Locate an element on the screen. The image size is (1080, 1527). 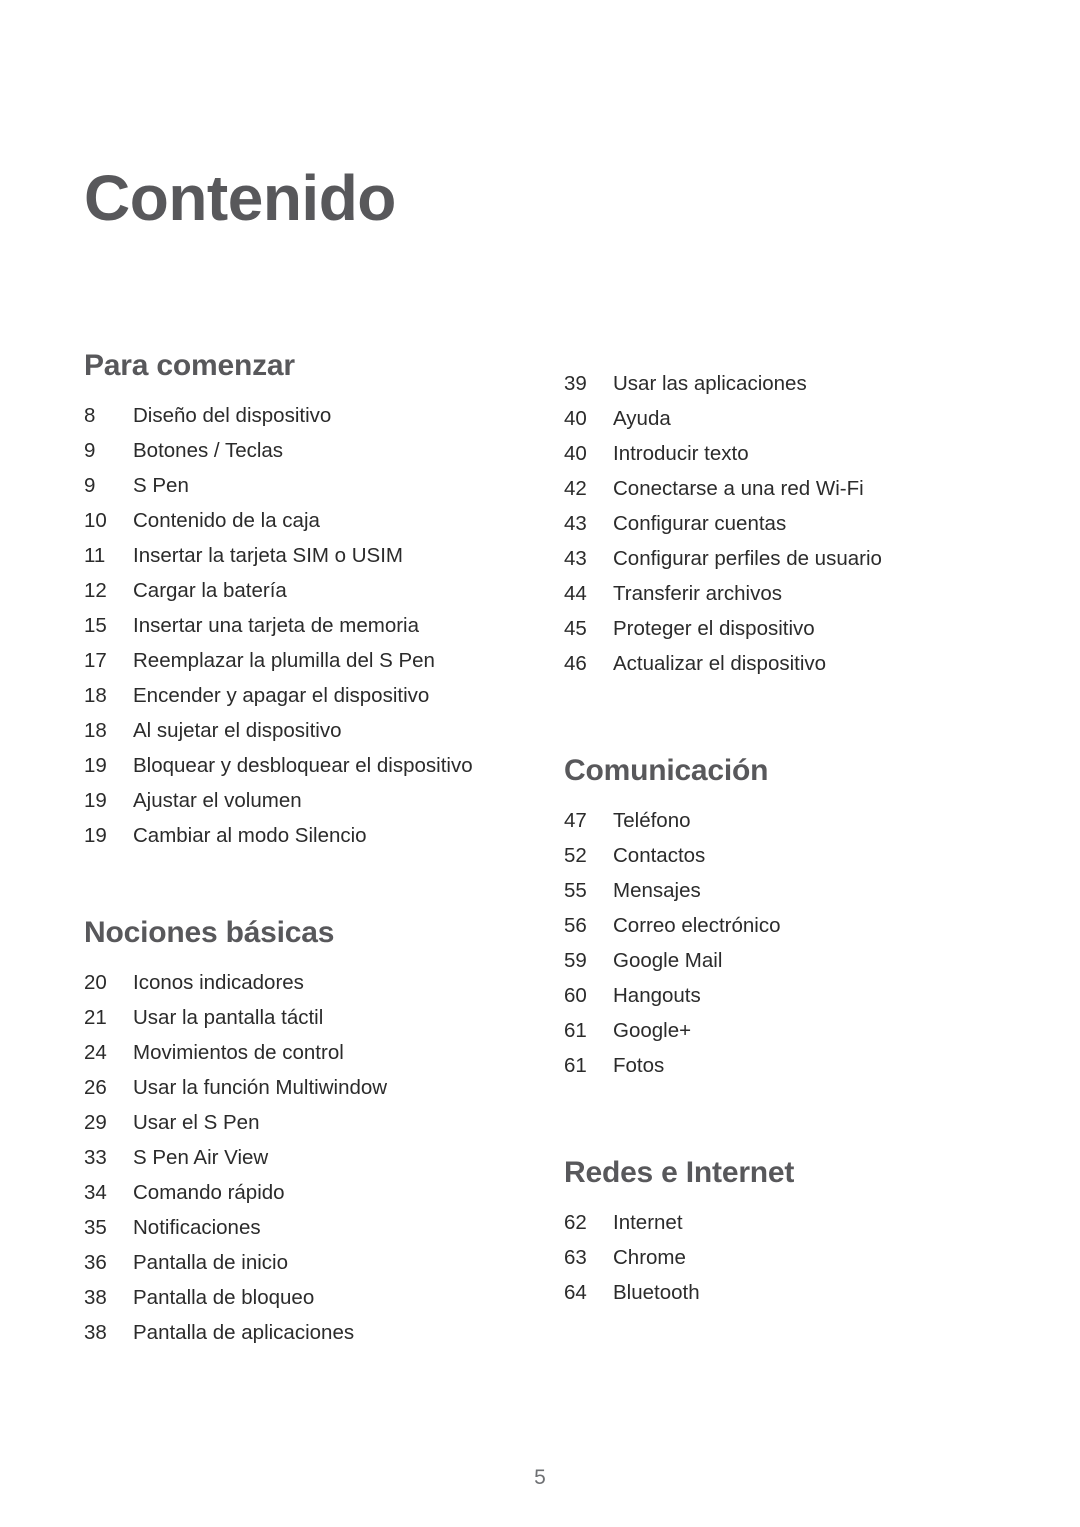
toc-section-heading: Redes e Internet is located at coordinates (679, 1172).